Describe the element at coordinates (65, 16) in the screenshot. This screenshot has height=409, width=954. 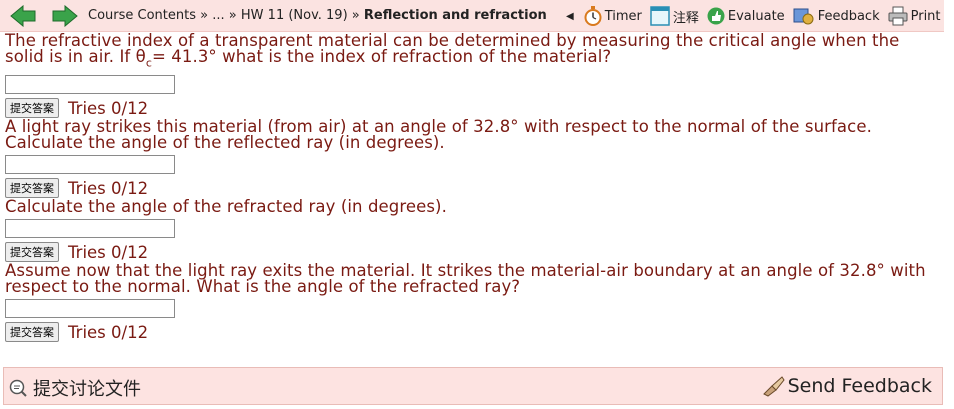
I see `forward-arrow-icon` at that location.